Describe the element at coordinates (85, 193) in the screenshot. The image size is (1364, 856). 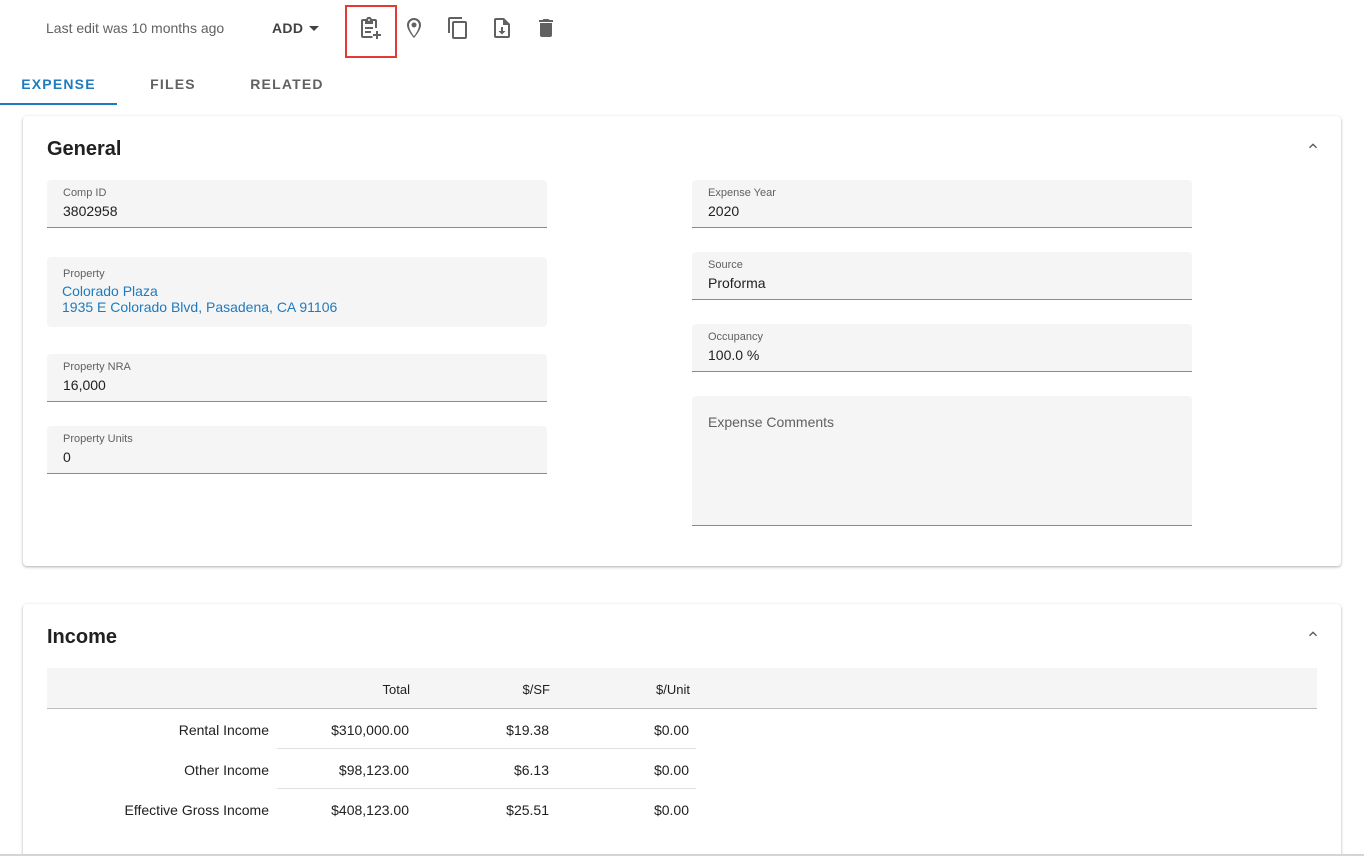
I see `comp-id-label: Comp ID` at that location.